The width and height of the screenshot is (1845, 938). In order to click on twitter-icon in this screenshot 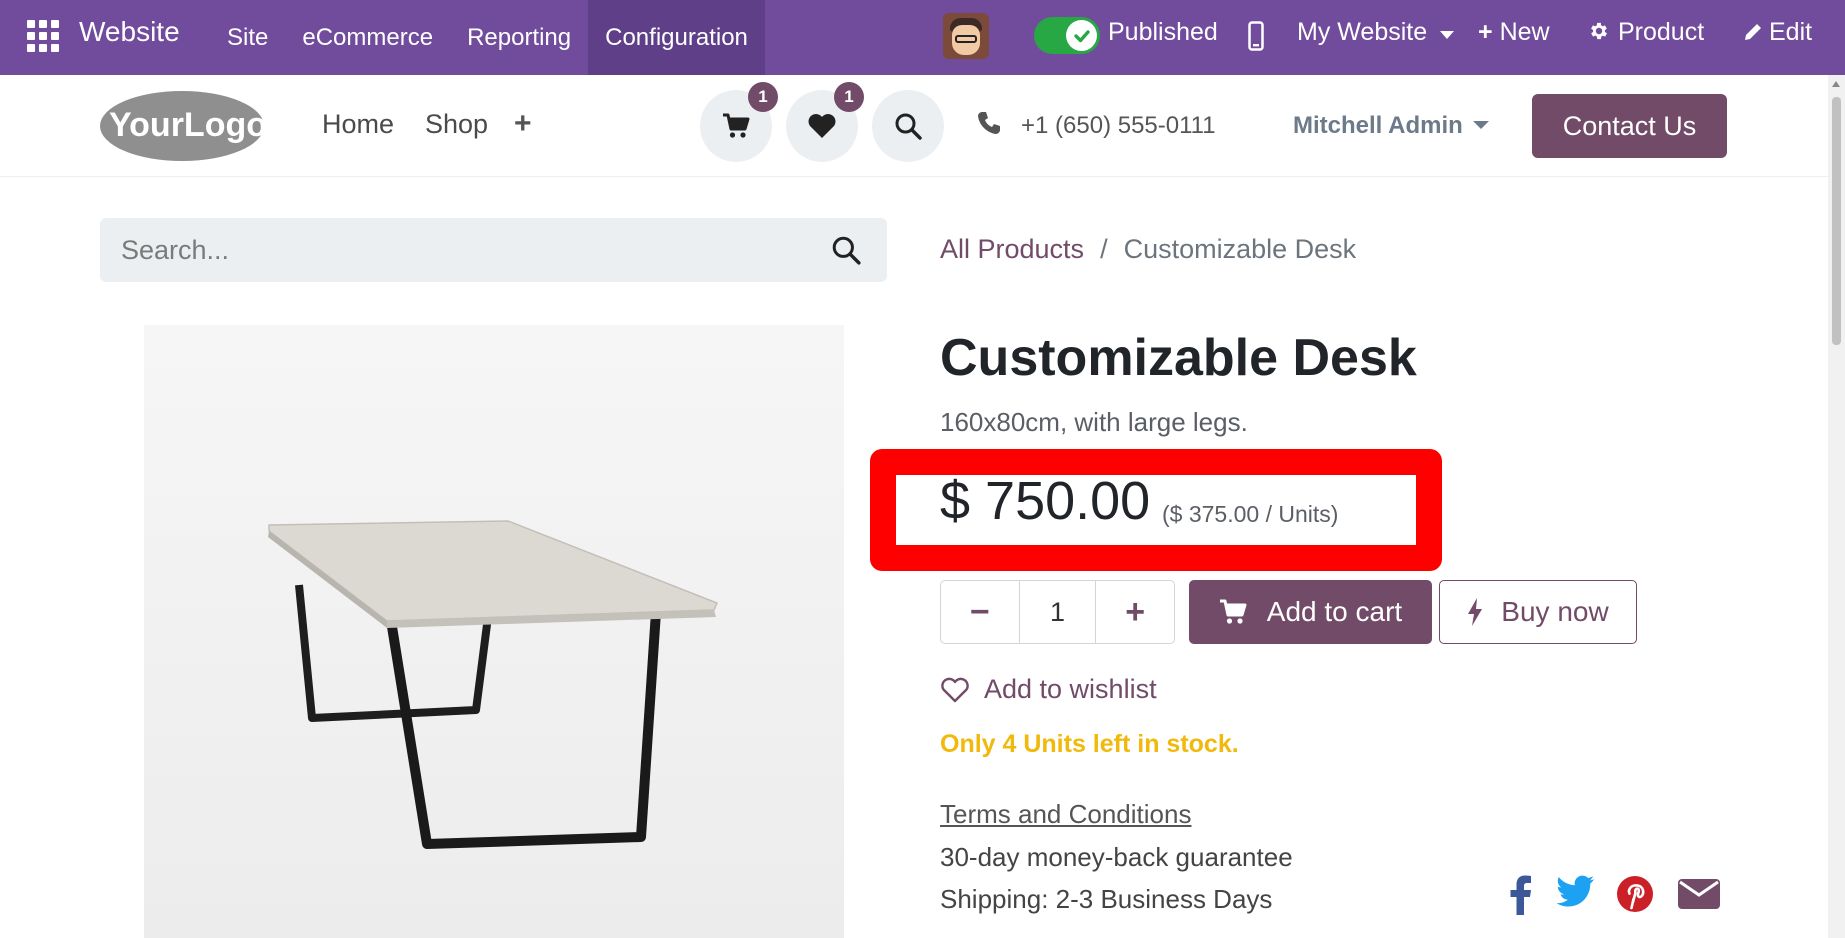, I will do `click(1575, 894)`.